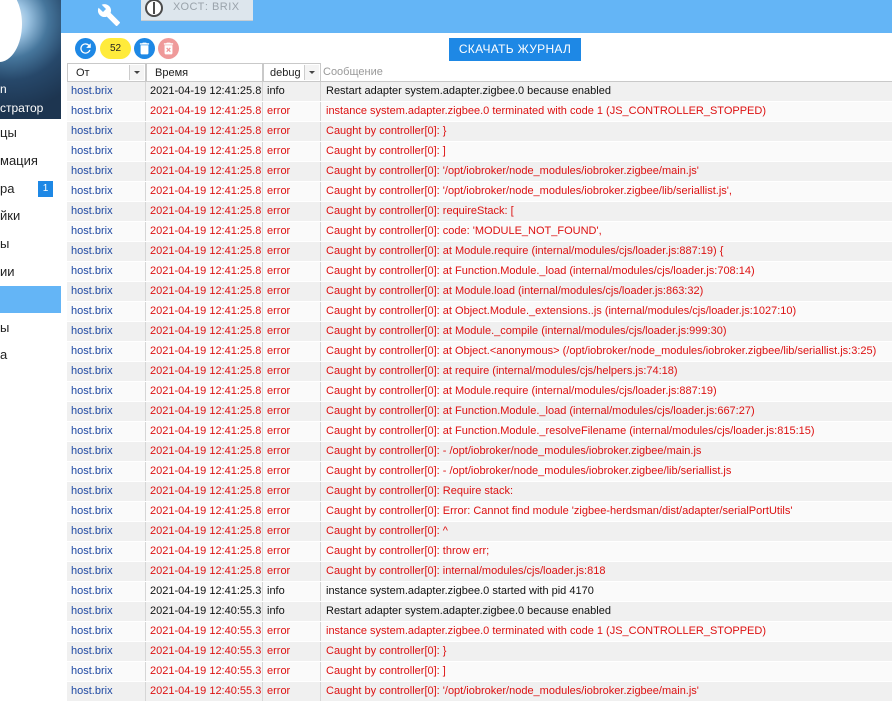  Describe the element at coordinates (5, 243) in the screenshot. I see `sidebar-item-label: ы` at that location.